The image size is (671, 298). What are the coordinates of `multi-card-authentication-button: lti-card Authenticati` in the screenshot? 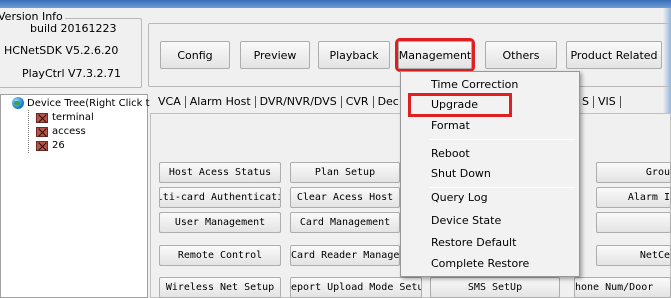 It's located at (220, 197).